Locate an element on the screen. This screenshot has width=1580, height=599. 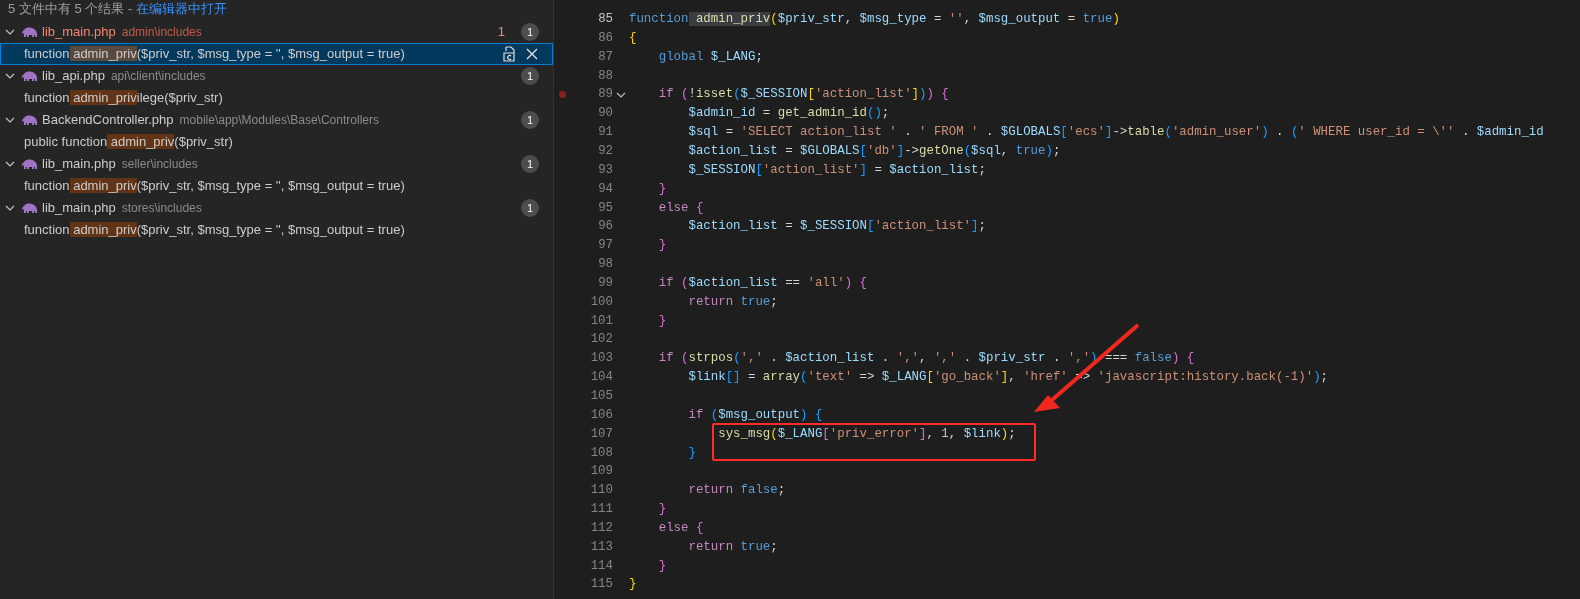
line-number: 99 is located at coordinates (605, 283).